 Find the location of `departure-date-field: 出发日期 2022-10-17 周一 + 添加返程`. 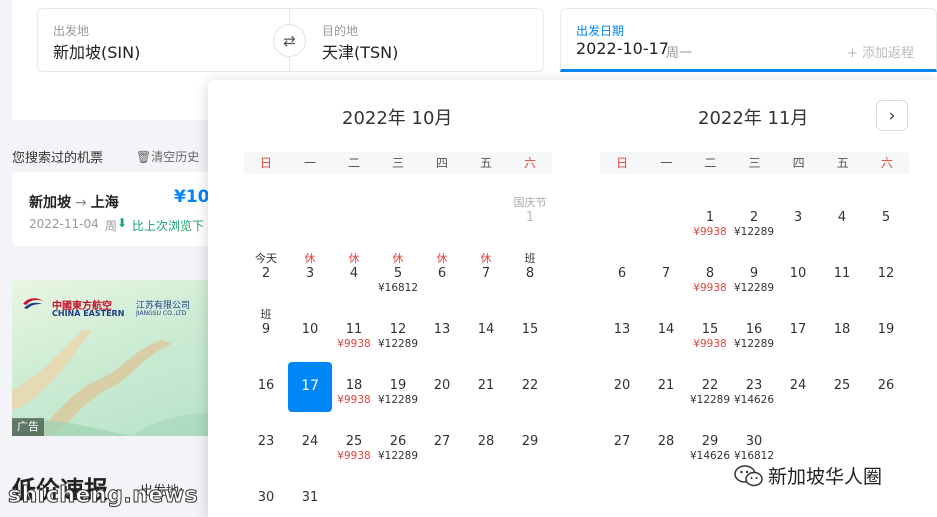

departure-date-field: 出发日期 2022-10-17 周一 + 添加返程 is located at coordinates (748, 40).